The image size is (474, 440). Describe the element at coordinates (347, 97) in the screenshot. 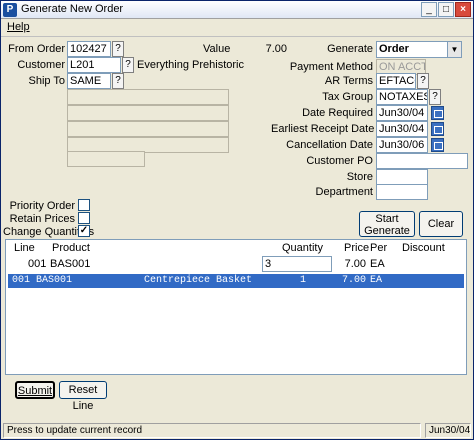

I see `tax-group-label: Tax Group` at that location.